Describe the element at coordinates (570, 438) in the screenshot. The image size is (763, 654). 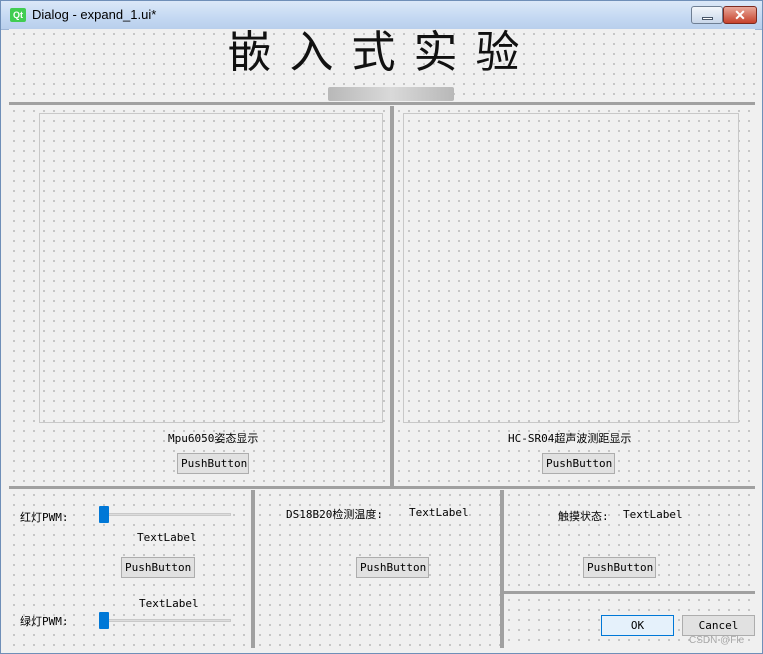
I see `hcsr-caption: HC-SR04超声波测距显示` at that location.